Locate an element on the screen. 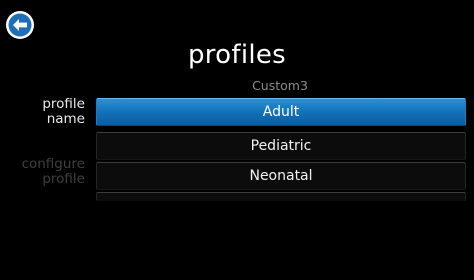 This screenshot has height=280, width=474. picker-item: Pediatric is located at coordinates (281, 146).